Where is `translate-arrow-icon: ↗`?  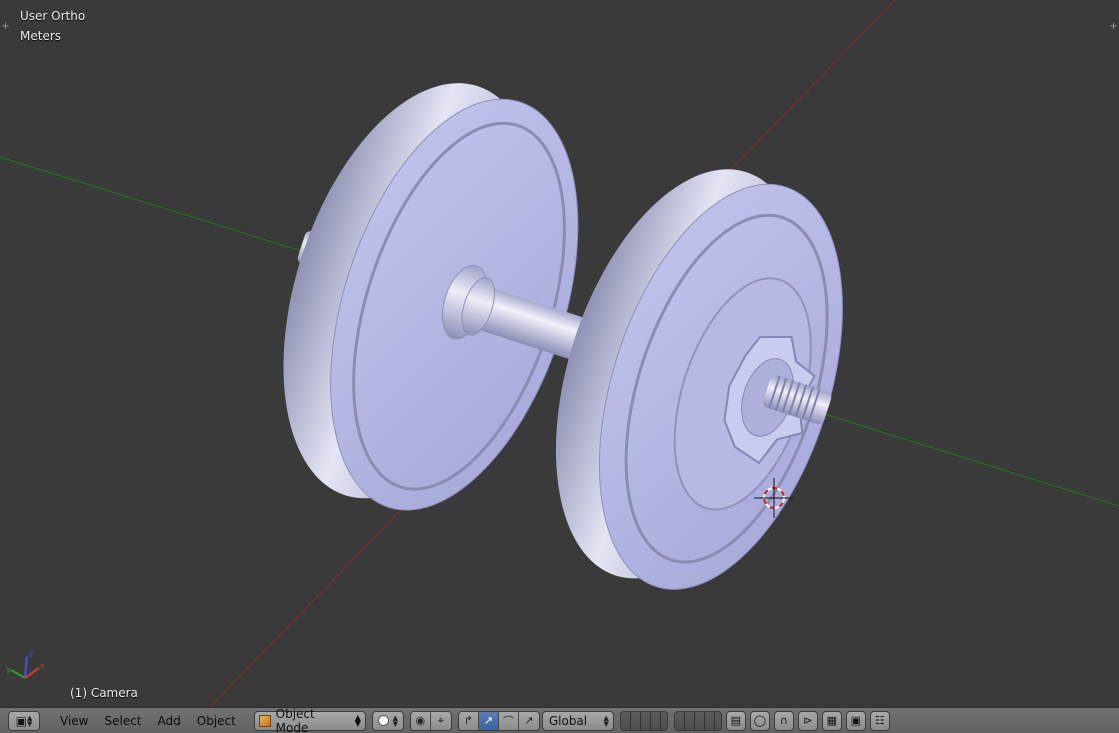
translate-arrow-icon: ↗ is located at coordinates (488, 720).